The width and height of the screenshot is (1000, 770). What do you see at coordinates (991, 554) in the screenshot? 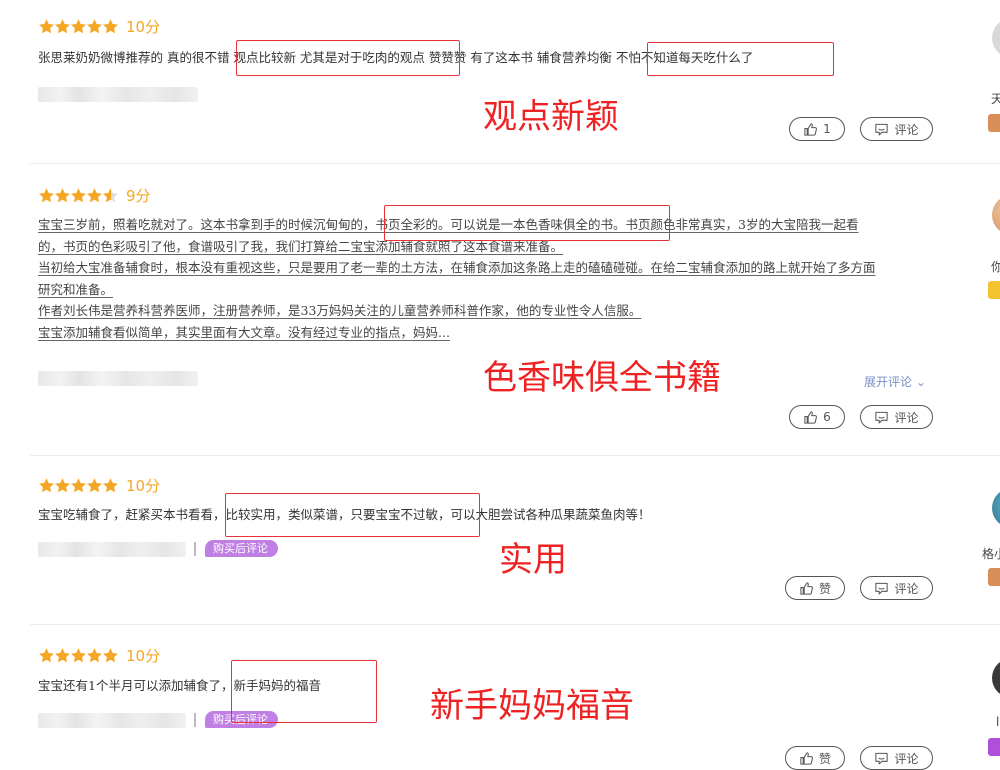
I see `side-username: 格小` at bounding box center [991, 554].